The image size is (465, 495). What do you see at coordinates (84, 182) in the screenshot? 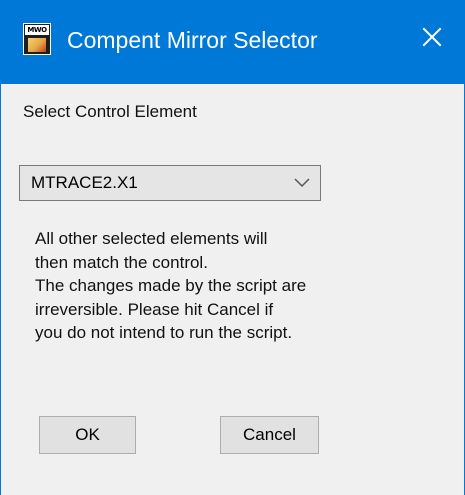
I see `selected-control-value: MTRACE2.X1` at bounding box center [84, 182].